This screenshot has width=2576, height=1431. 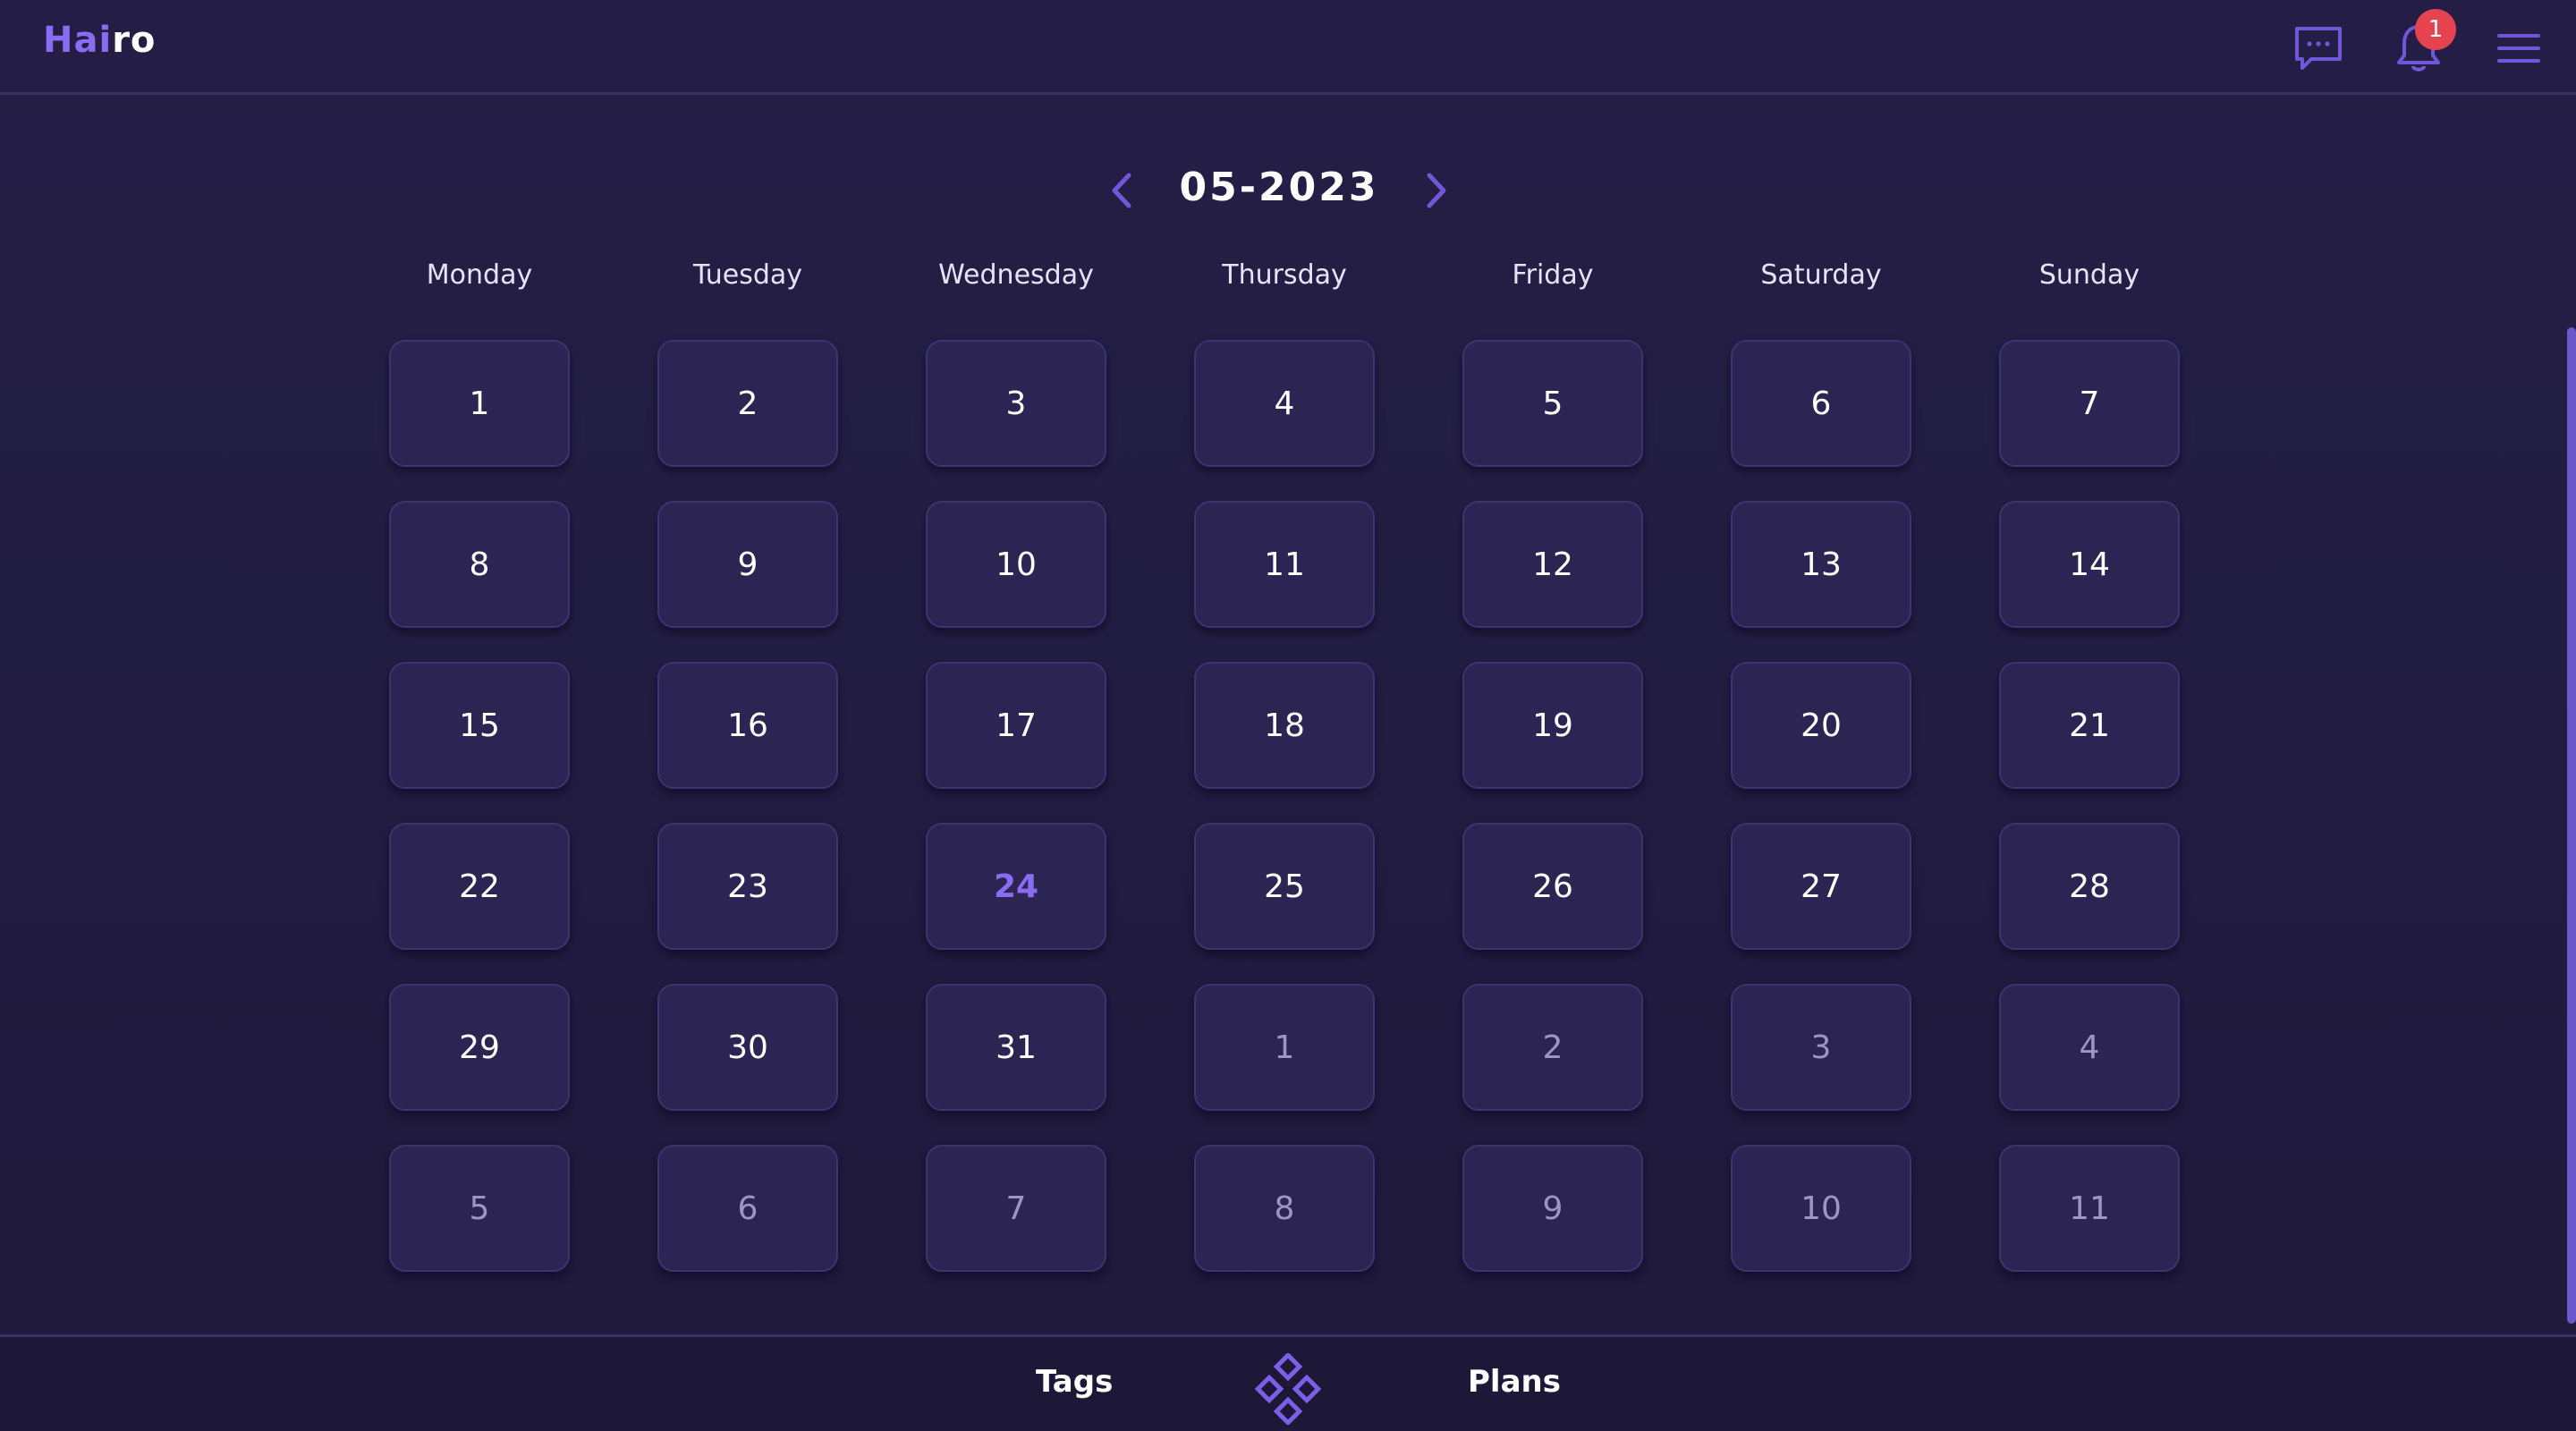 I want to click on weekday-label: Tuesday, so click(x=747, y=275).